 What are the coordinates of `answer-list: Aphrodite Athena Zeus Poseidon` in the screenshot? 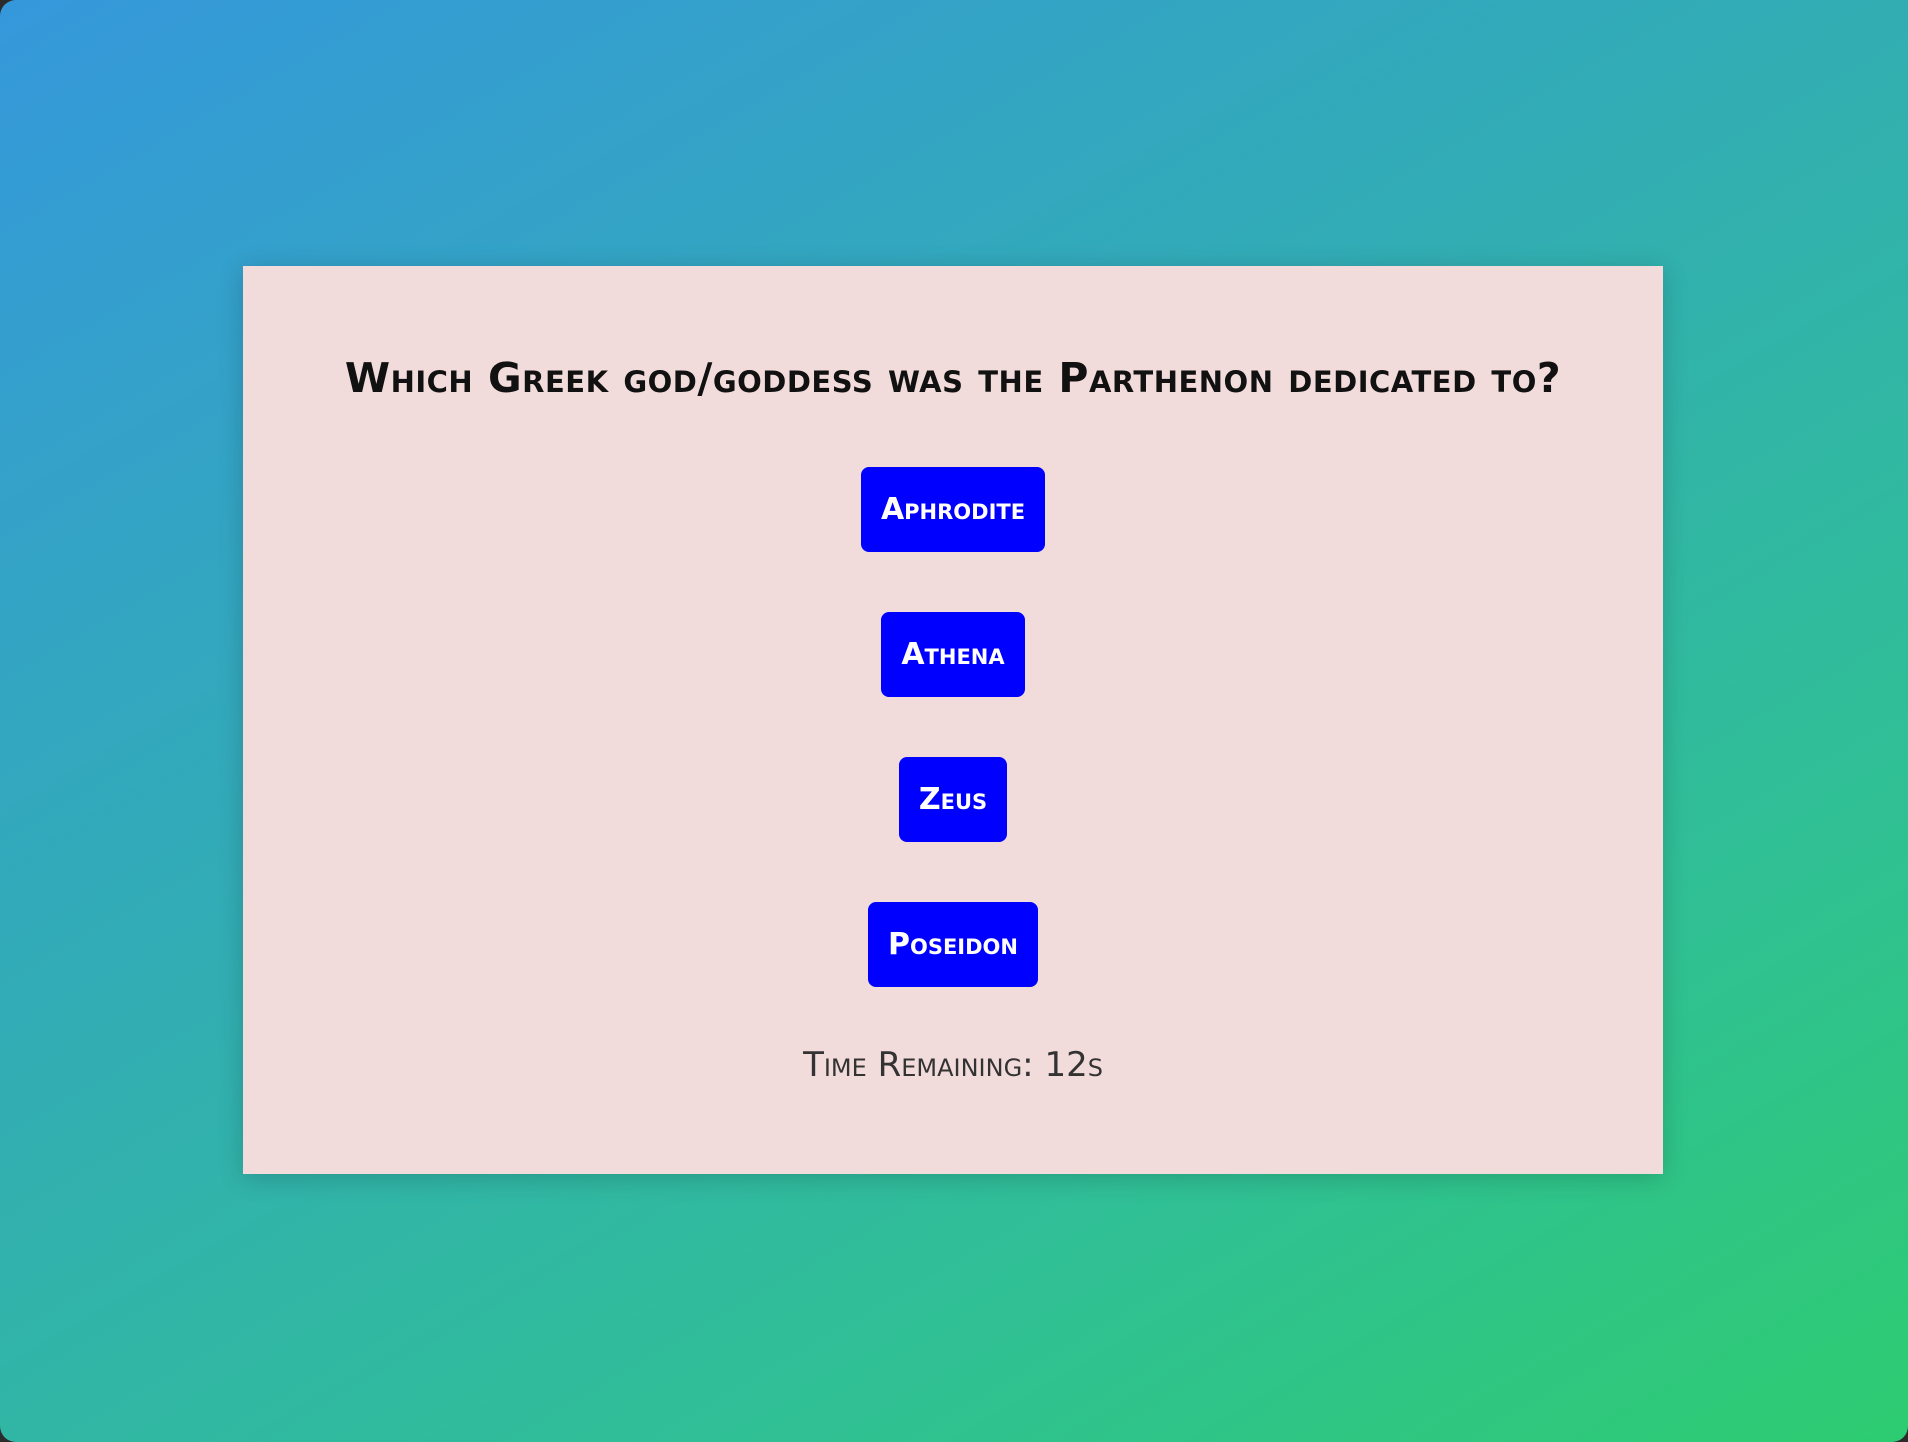 It's located at (953, 727).